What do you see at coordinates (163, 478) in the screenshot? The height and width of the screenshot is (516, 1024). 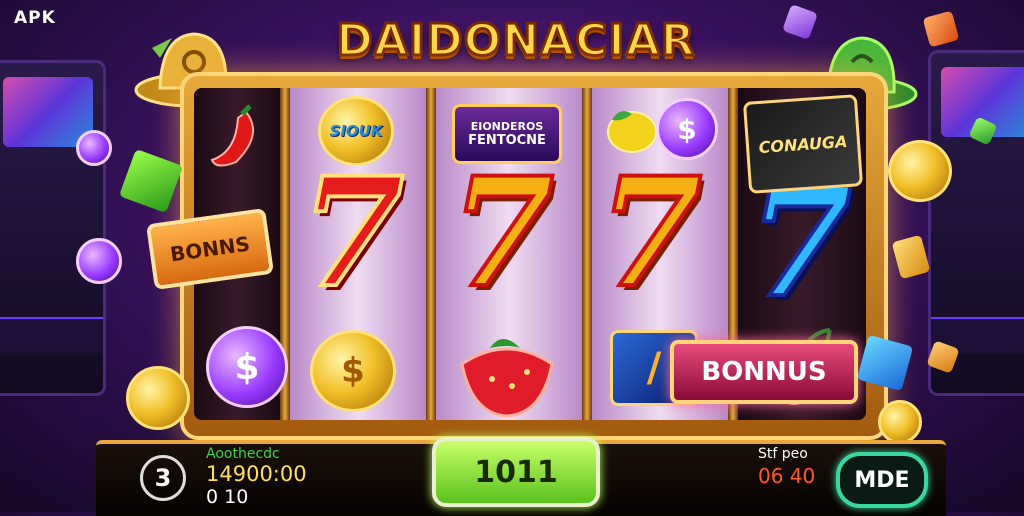 I see `level-indicator: 3` at bounding box center [163, 478].